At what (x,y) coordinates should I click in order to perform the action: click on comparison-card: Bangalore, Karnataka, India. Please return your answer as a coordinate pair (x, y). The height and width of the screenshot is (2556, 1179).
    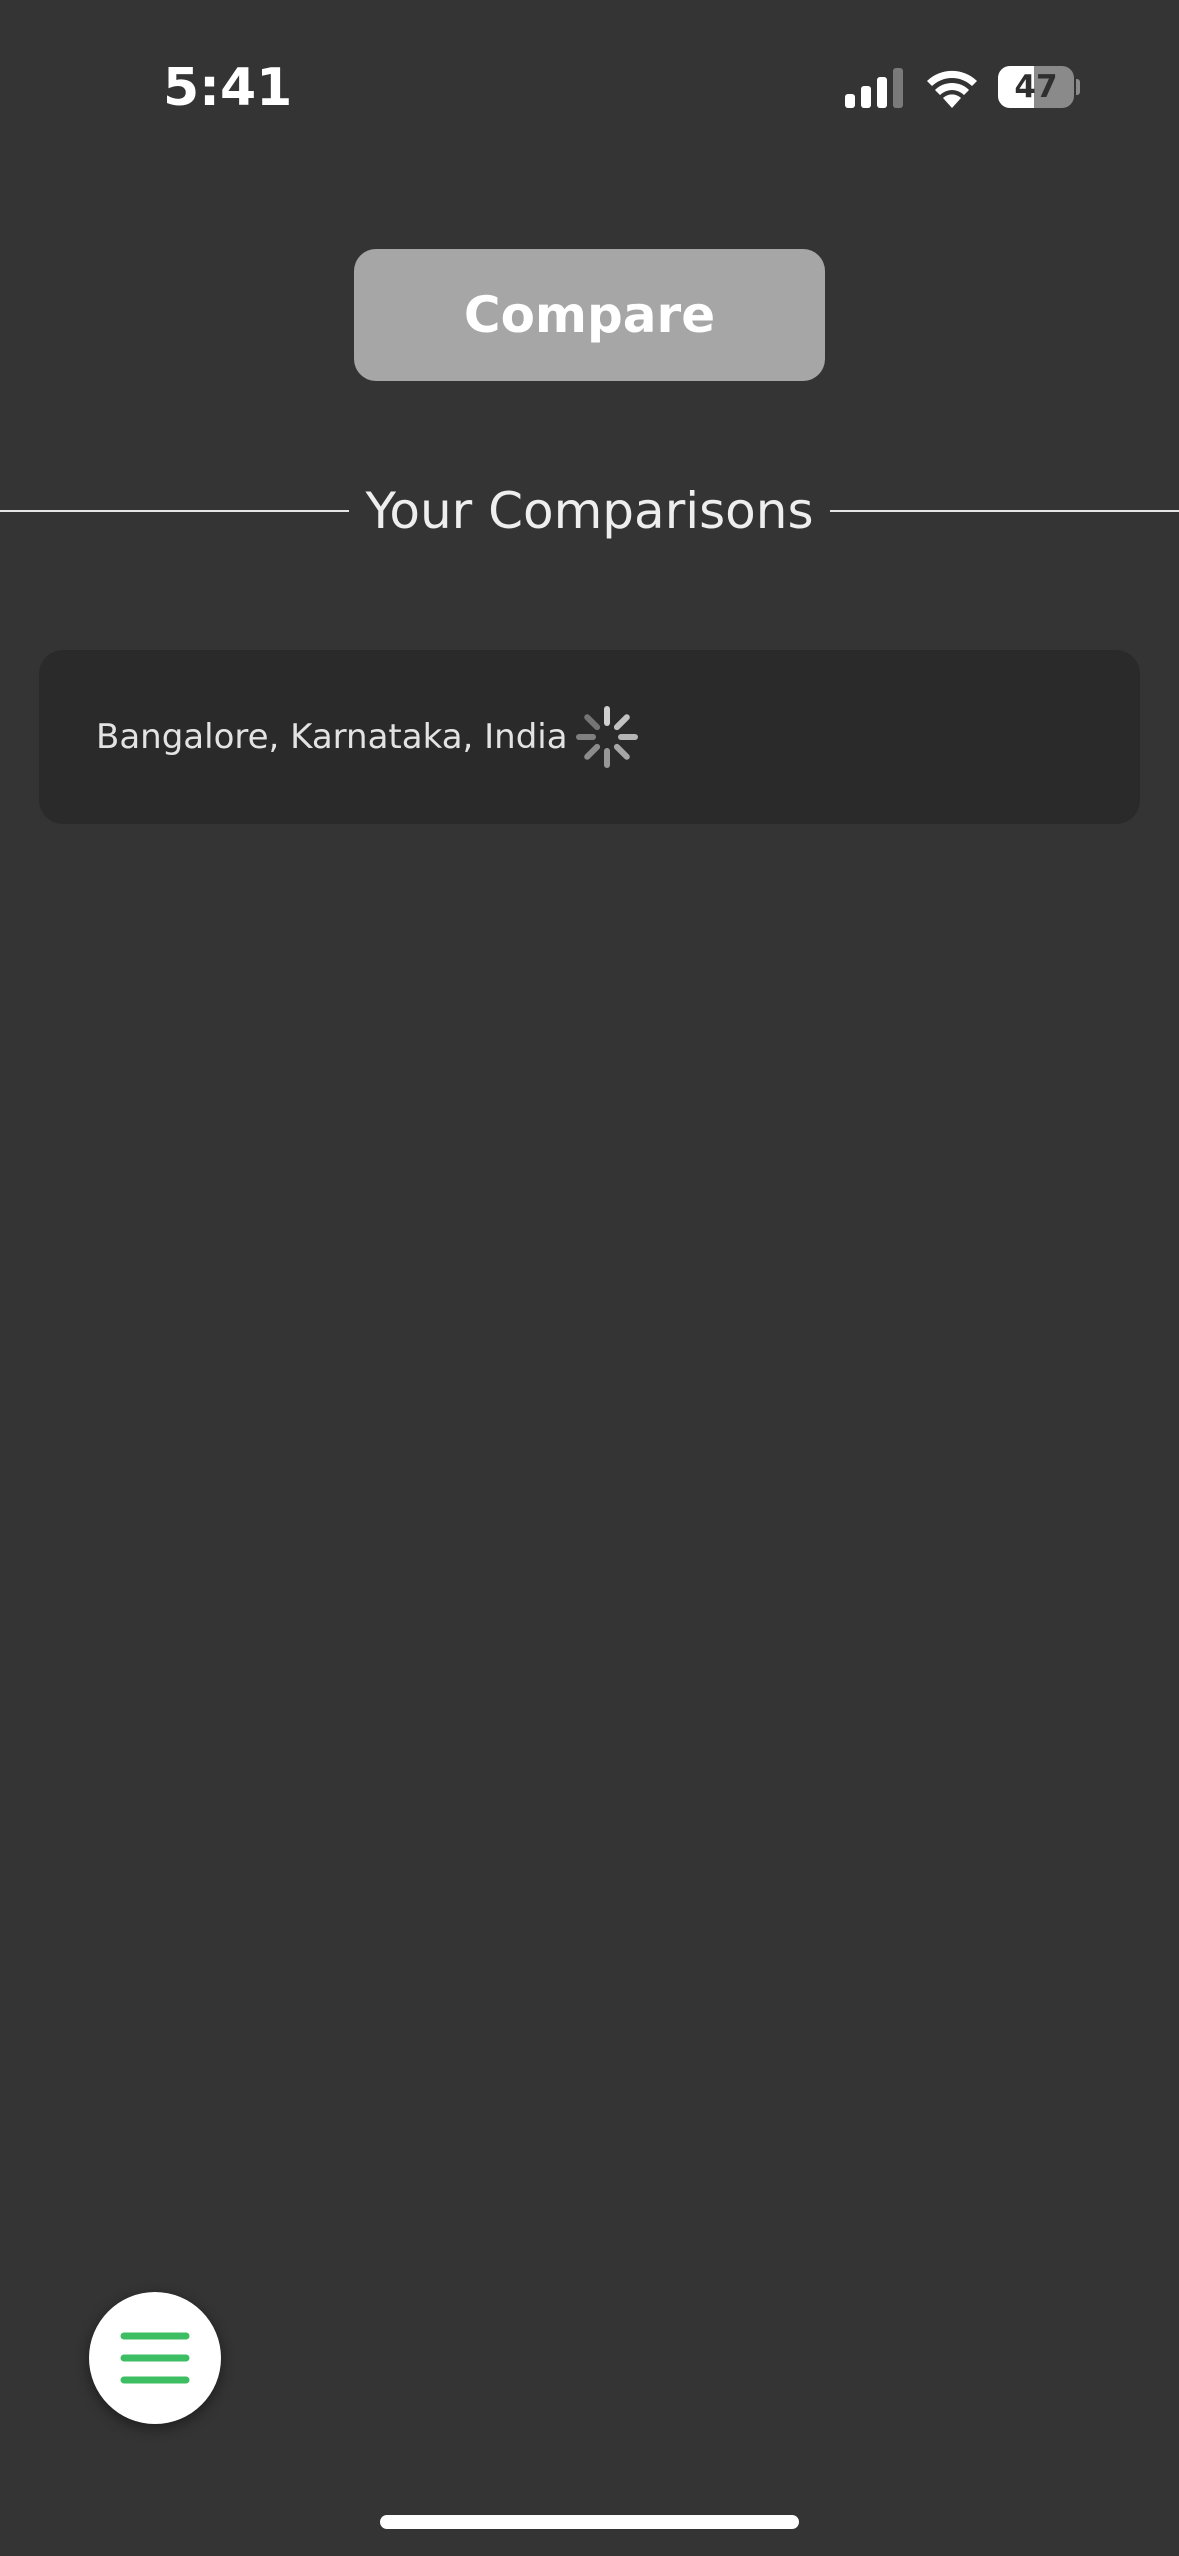
    Looking at the image, I should click on (589, 737).